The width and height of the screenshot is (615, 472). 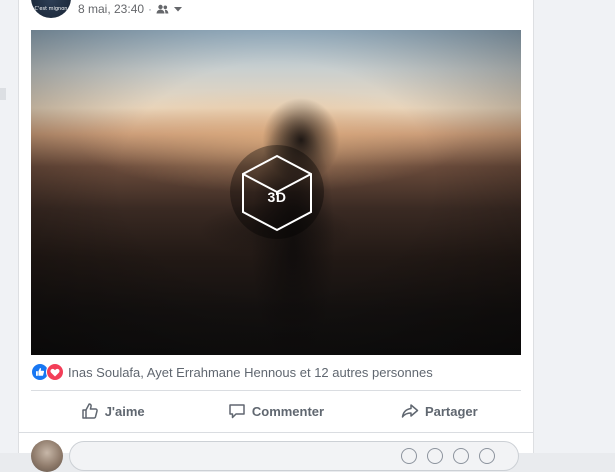 I want to click on sticker-icon, so click(x=487, y=456).